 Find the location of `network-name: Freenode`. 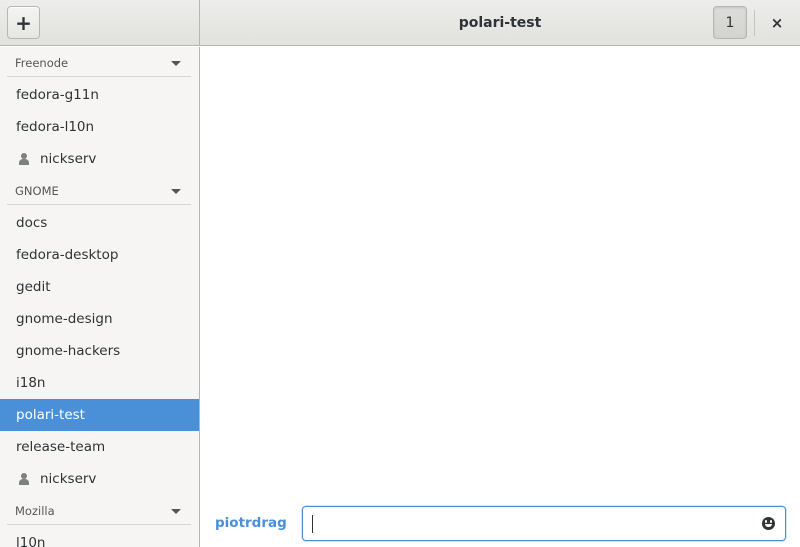

network-name: Freenode is located at coordinates (42, 63).